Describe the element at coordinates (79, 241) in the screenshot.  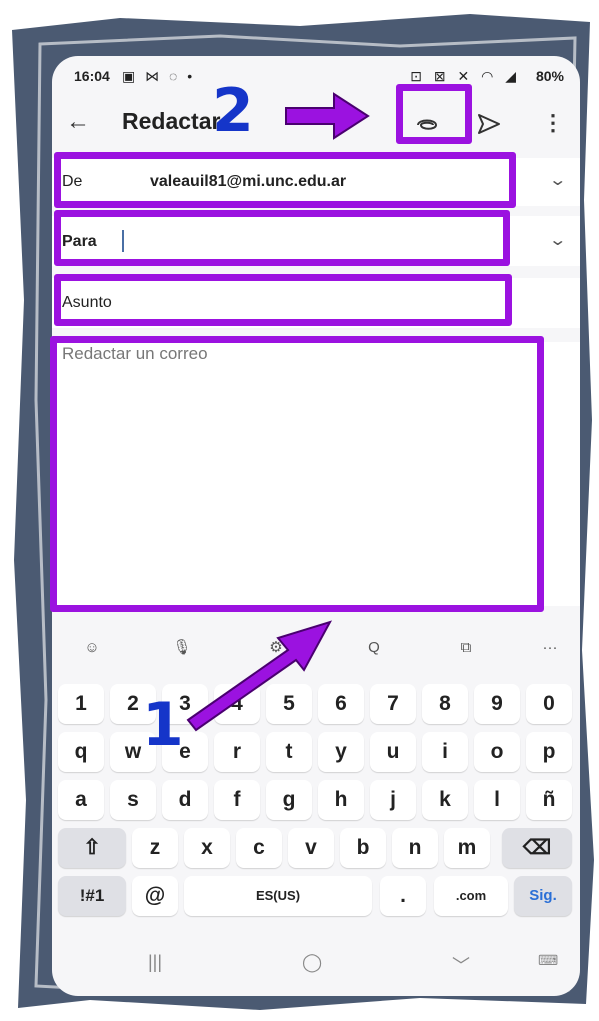
I see `to-label: Para` at that location.